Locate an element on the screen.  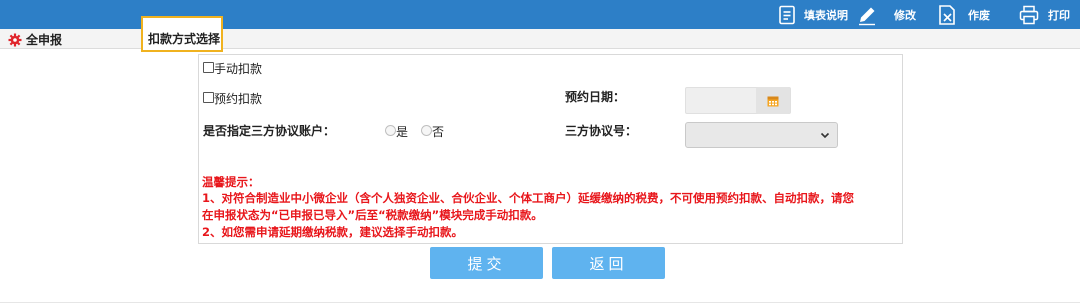
void-document-icon is located at coordinates (947, 15).